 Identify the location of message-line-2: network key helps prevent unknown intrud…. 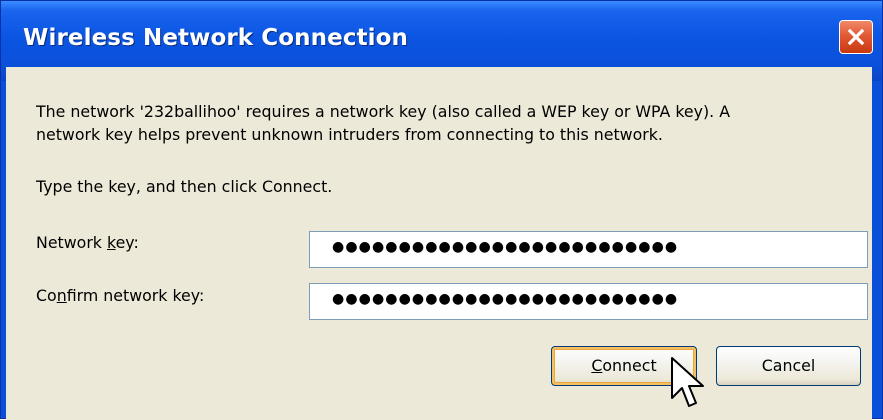
(349, 134).